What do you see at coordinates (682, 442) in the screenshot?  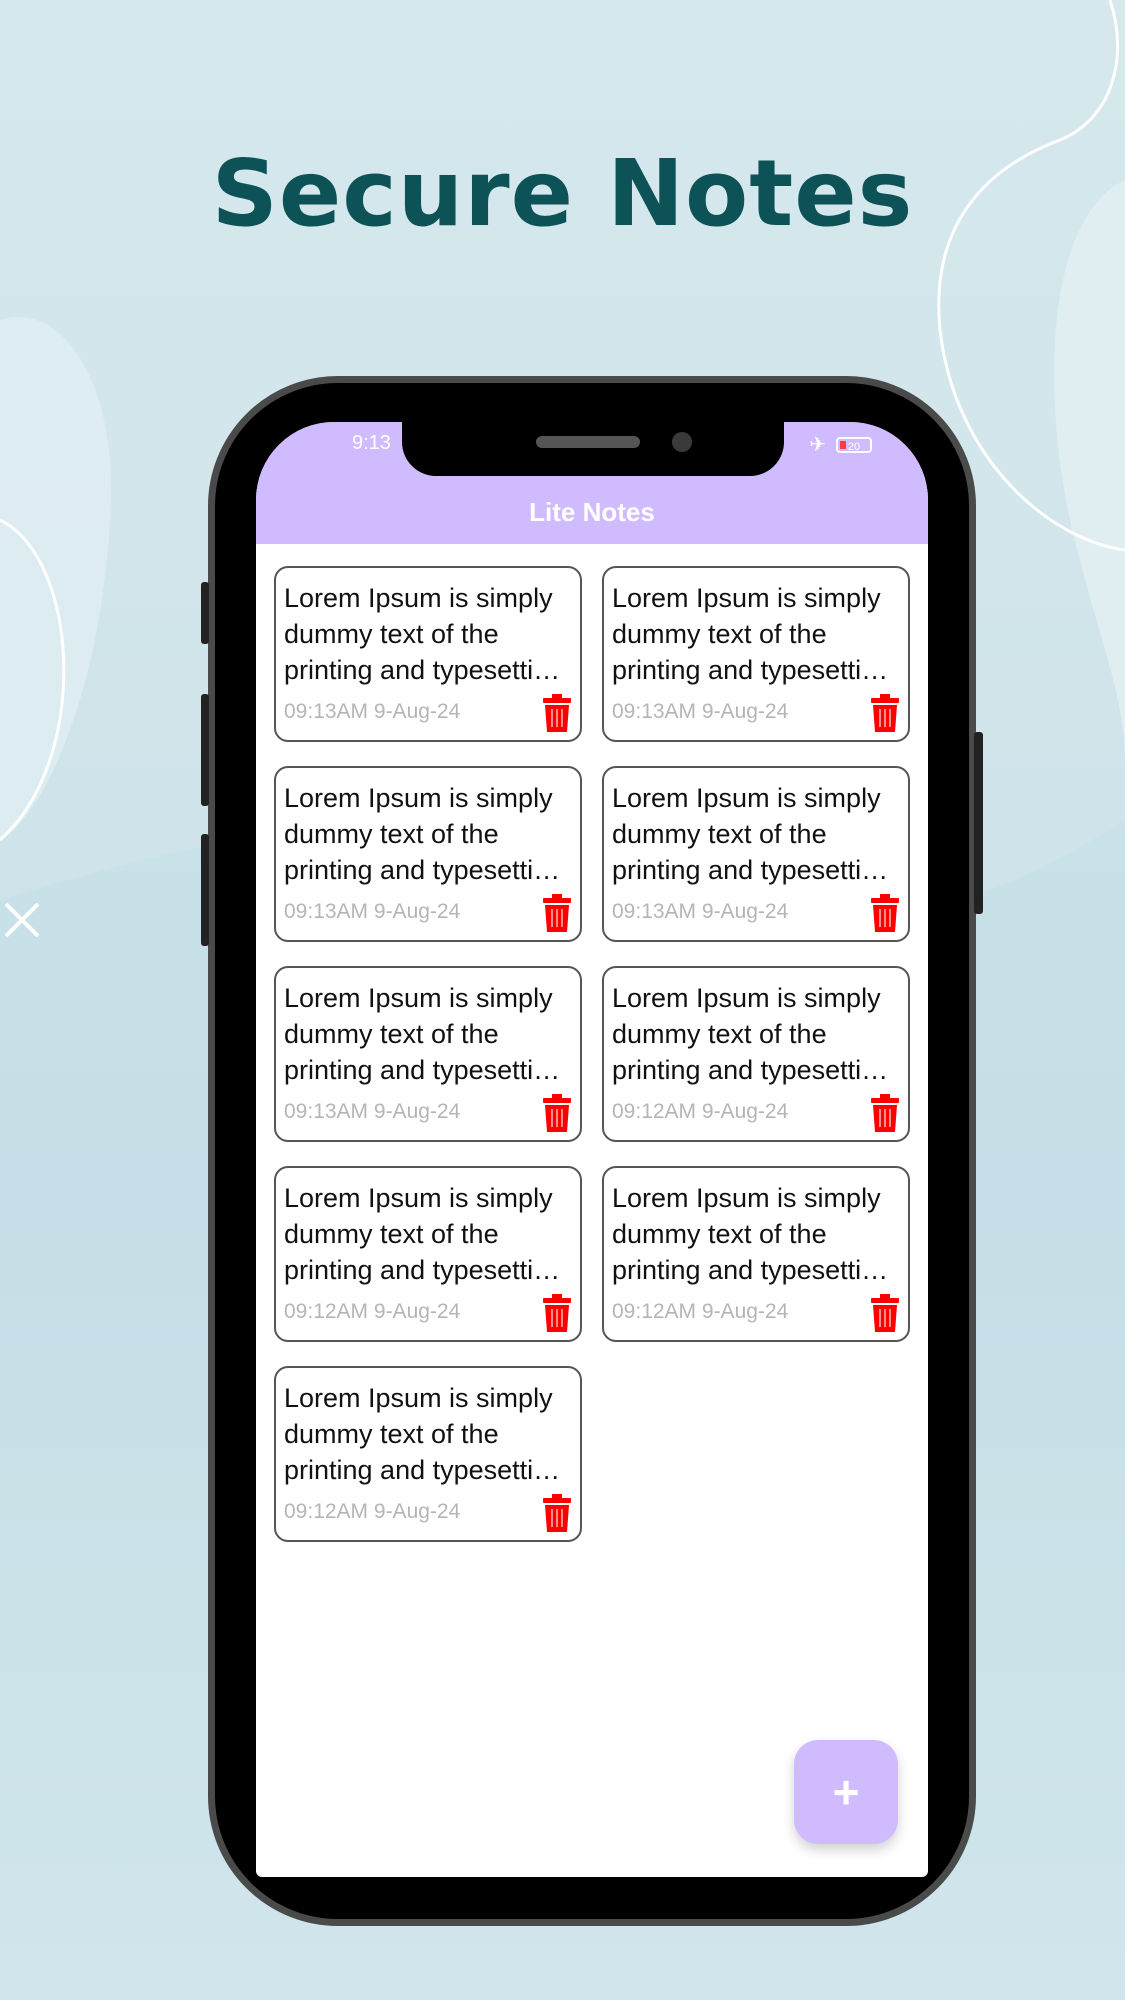 I see `front-camera` at bounding box center [682, 442].